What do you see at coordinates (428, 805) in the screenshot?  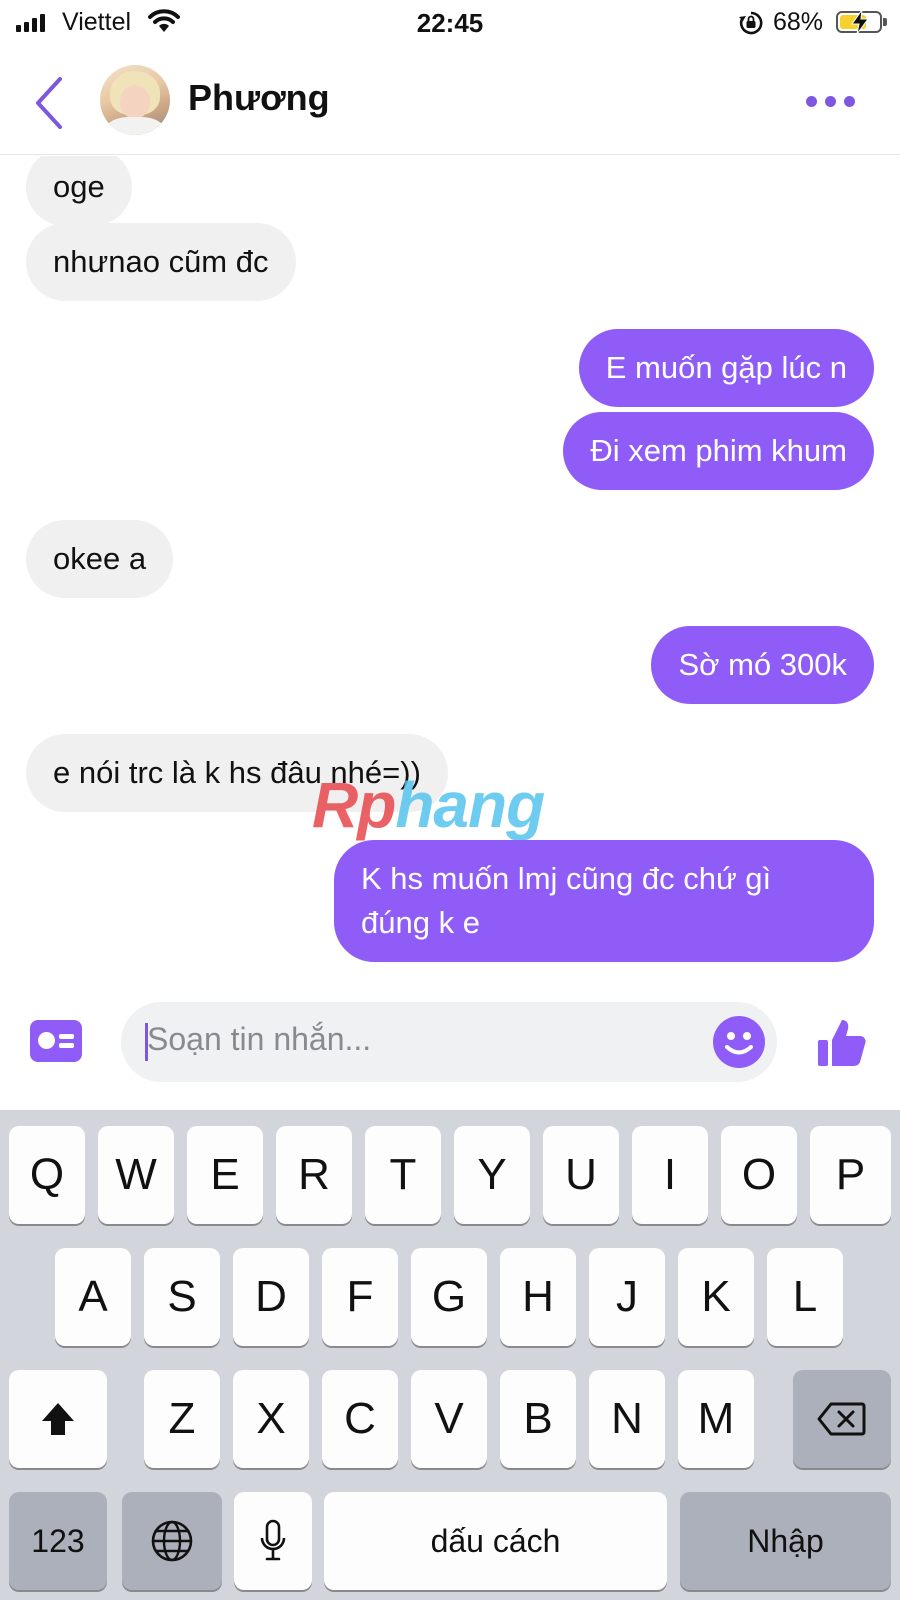 I see `watermark-logo: Rphang` at bounding box center [428, 805].